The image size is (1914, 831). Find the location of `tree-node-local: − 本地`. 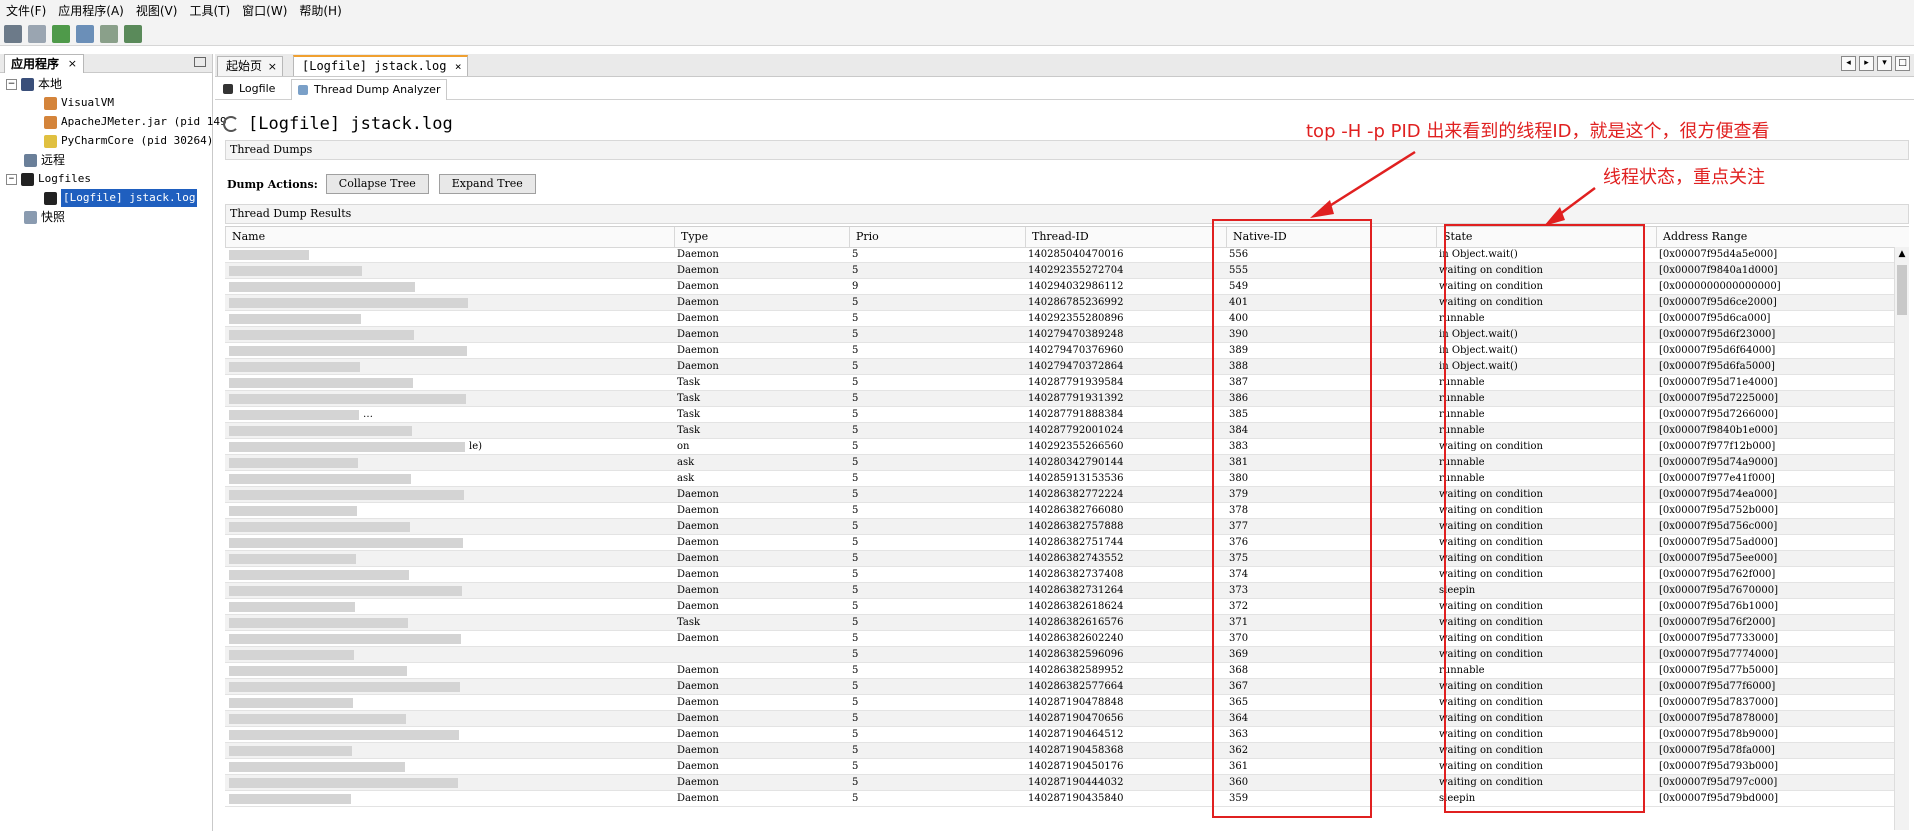

tree-node-local: − 本地 is located at coordinates (34, 84).